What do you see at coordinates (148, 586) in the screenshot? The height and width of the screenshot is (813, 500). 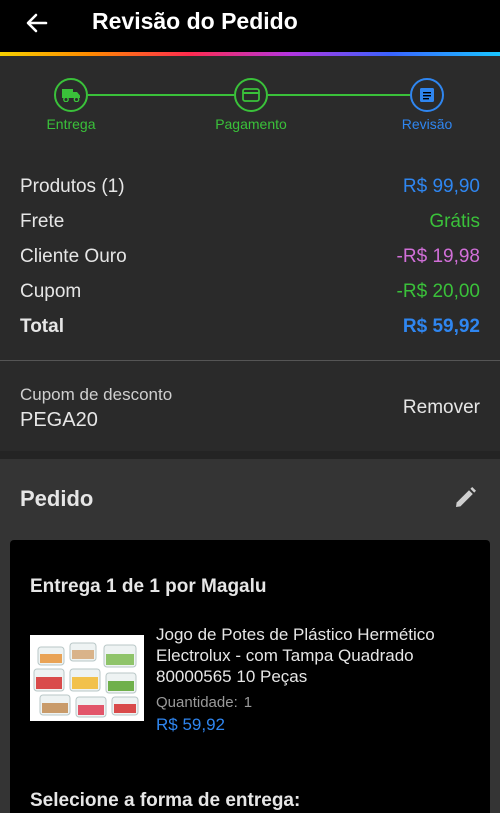 I see `delivery-title: Entrega 1 de 1 por Magalu` at bounding box center [148, 586].